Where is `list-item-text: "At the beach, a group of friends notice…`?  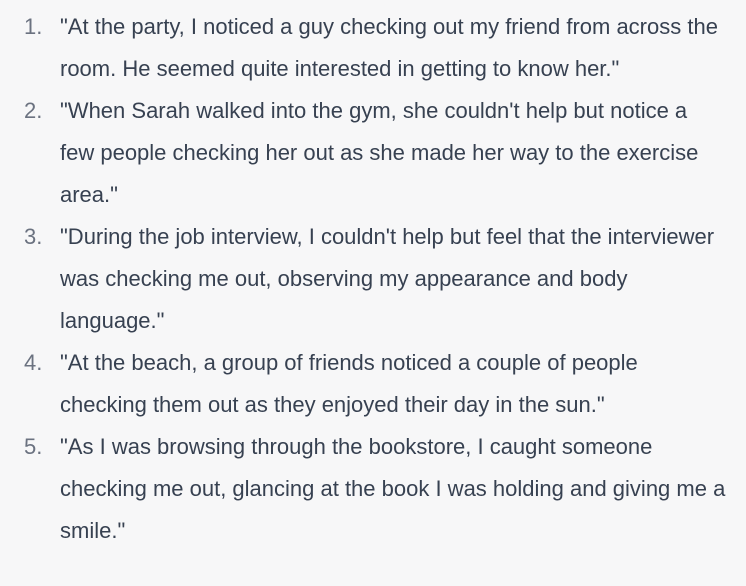
list-item-text: "At the beach, a group of friends notice… is located at coordinates (349, 383).